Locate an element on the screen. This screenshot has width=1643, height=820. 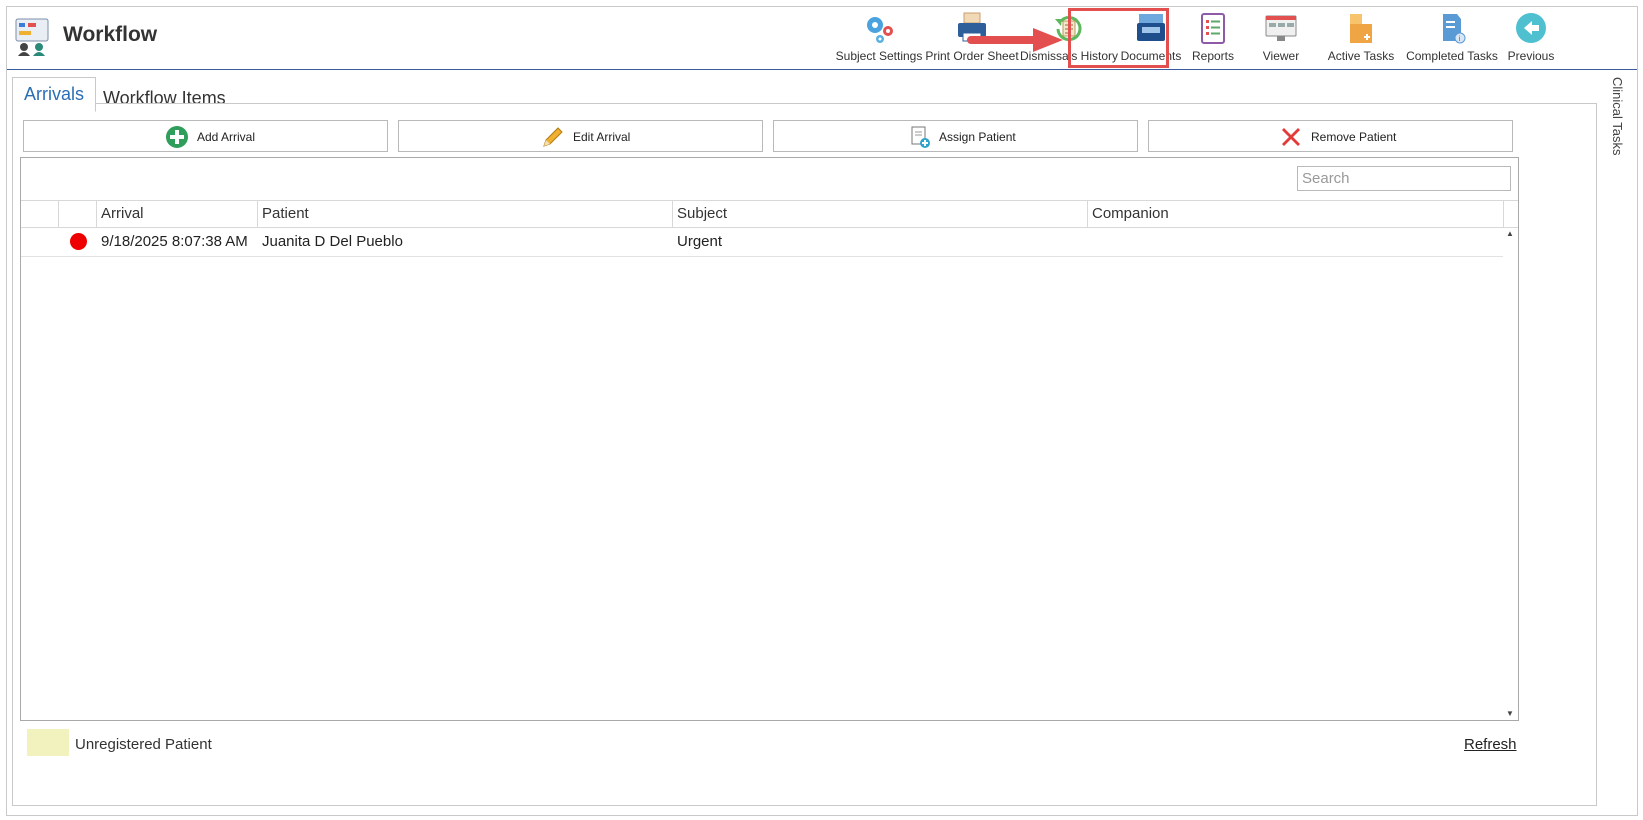
reports-button: Reports is located at coordinates (1213, 38).